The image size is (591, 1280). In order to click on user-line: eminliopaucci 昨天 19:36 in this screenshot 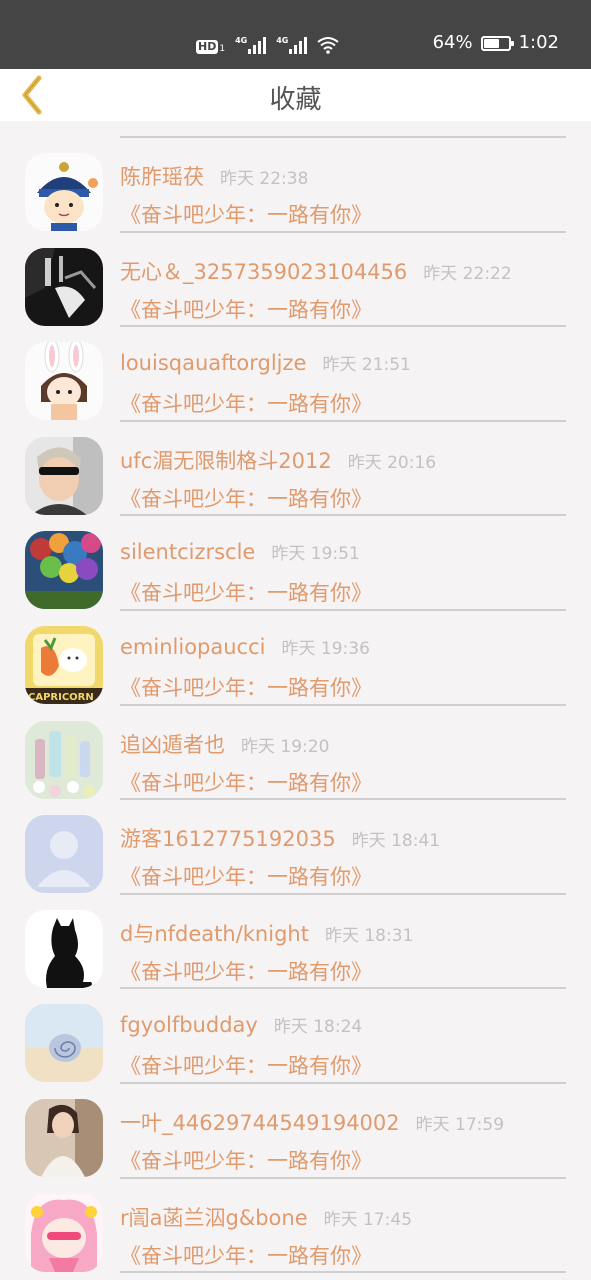, I will do `click(245, 646)`.